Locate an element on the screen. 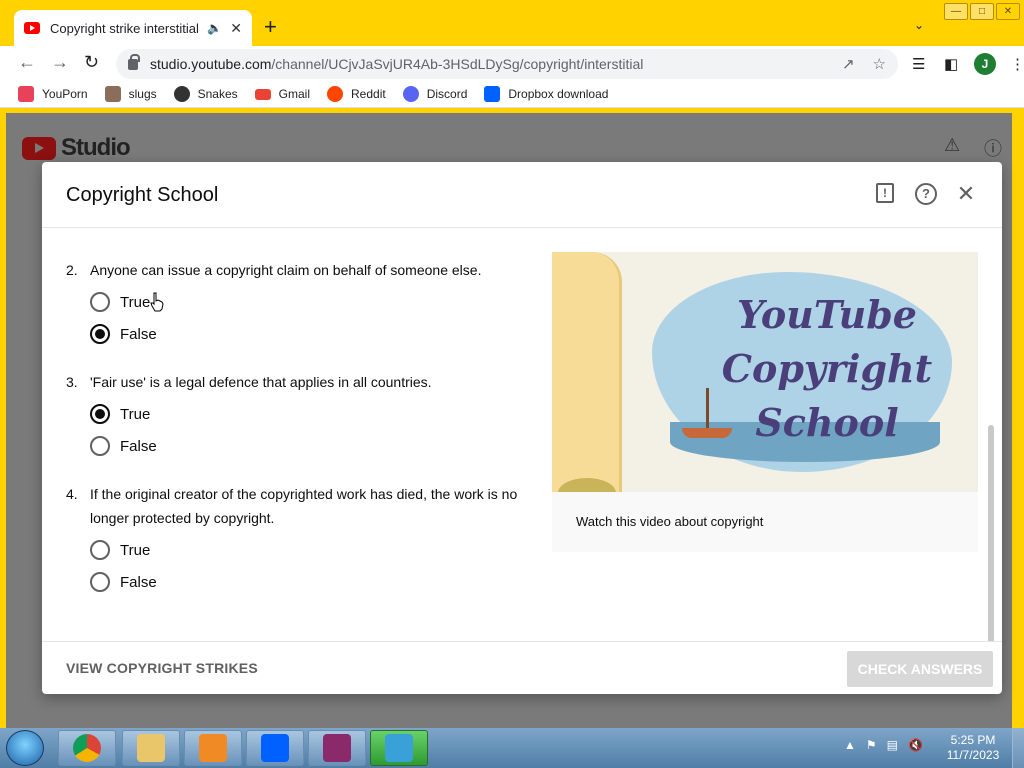 Image resolution: width=1024 pixels, height=768 pixels. bookmark-dropbox-download: Dropbox download is located at coordinates (546, 94).